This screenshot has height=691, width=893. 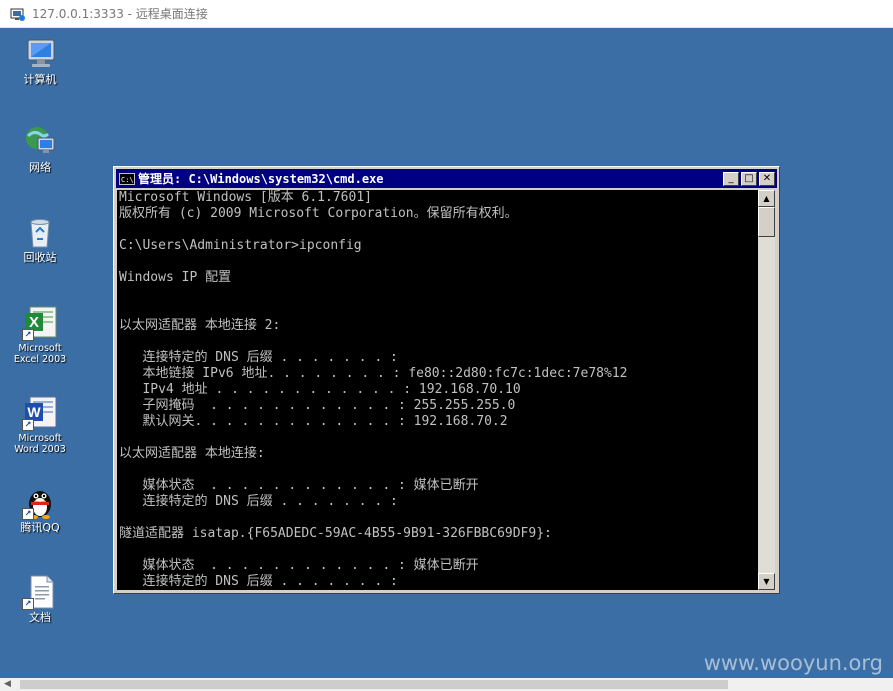 I want to click on svg-text: W, so click(x=34, y=412).